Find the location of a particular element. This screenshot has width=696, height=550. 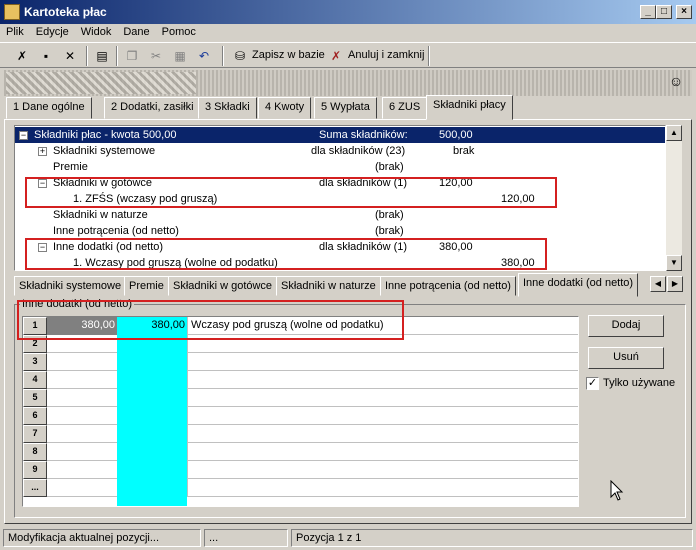

cell-amount-1: 380,00 is located at coordinates (82, 326).